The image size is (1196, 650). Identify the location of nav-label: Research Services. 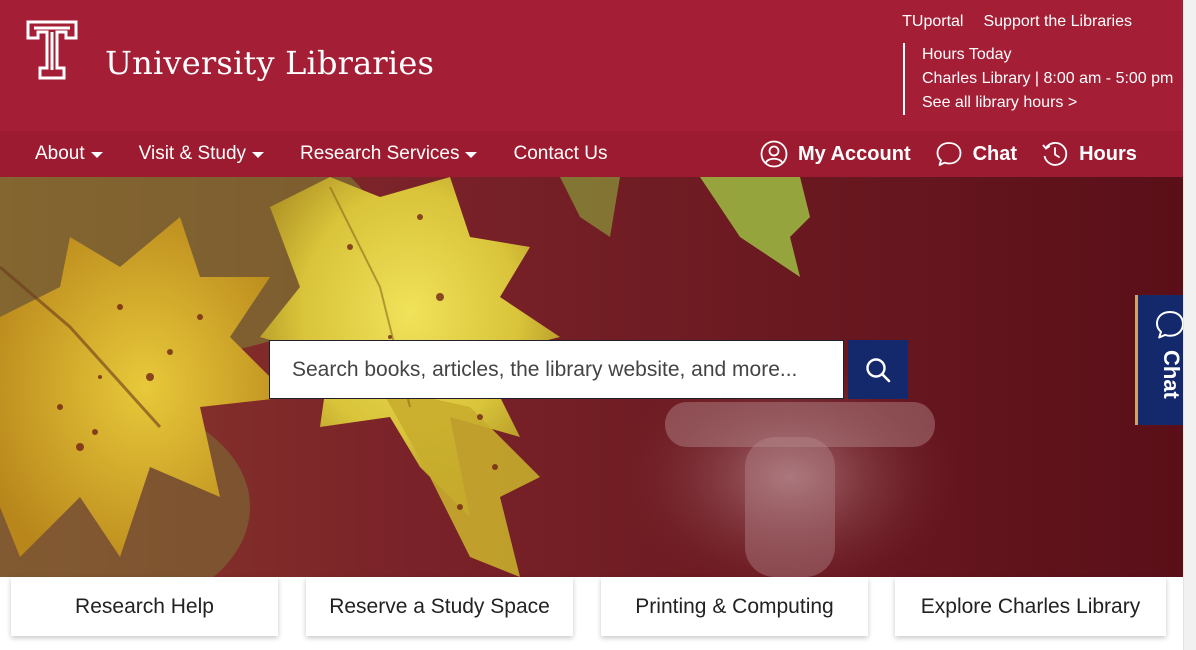
(380, 153).